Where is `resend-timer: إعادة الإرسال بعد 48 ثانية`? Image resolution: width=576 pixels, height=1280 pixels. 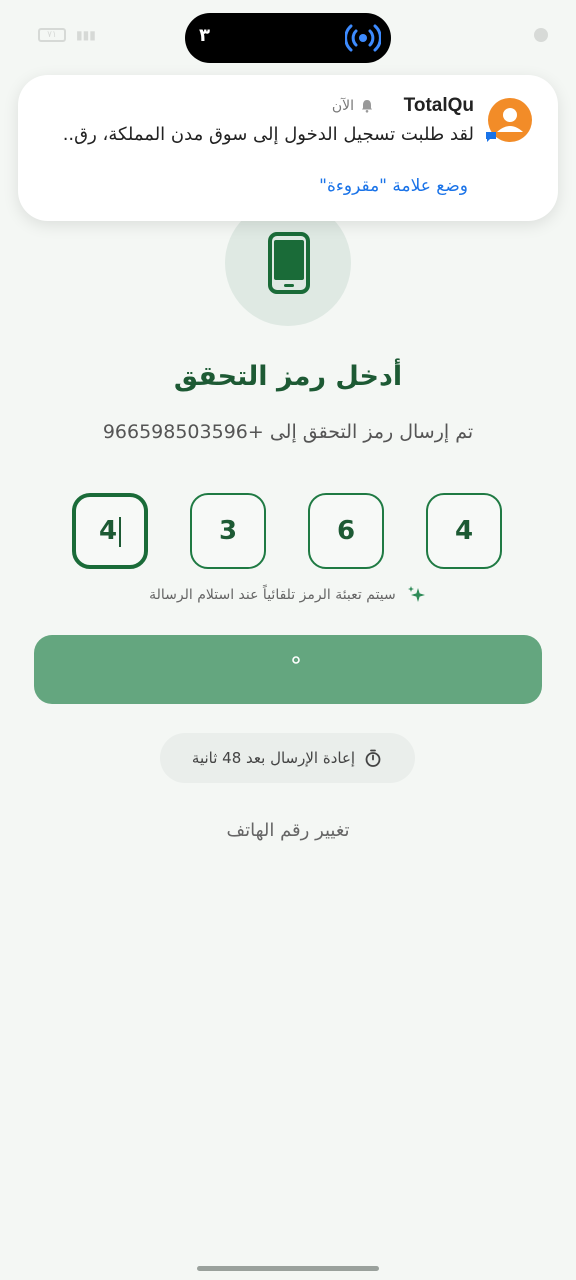 resend-timer: إعادة الإرسال بعد 48 ثانية is located at coordinates (287, 758).